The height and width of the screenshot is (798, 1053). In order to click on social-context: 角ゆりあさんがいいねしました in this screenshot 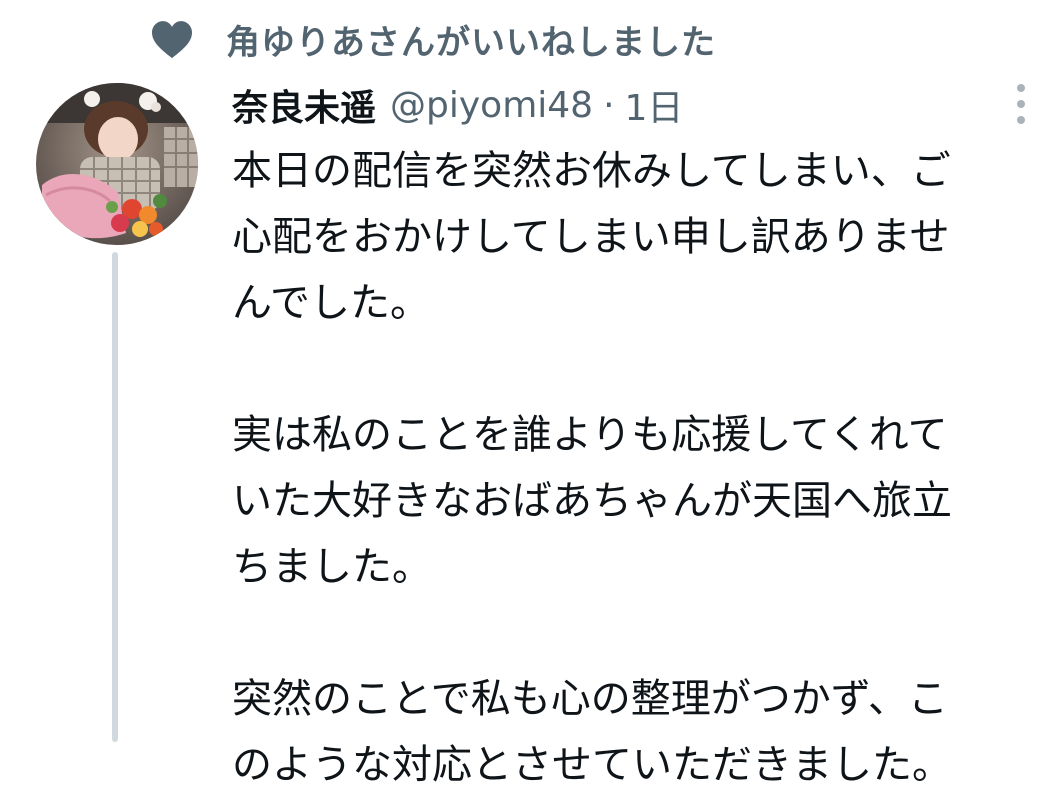, I will do `click(433, 39)`.